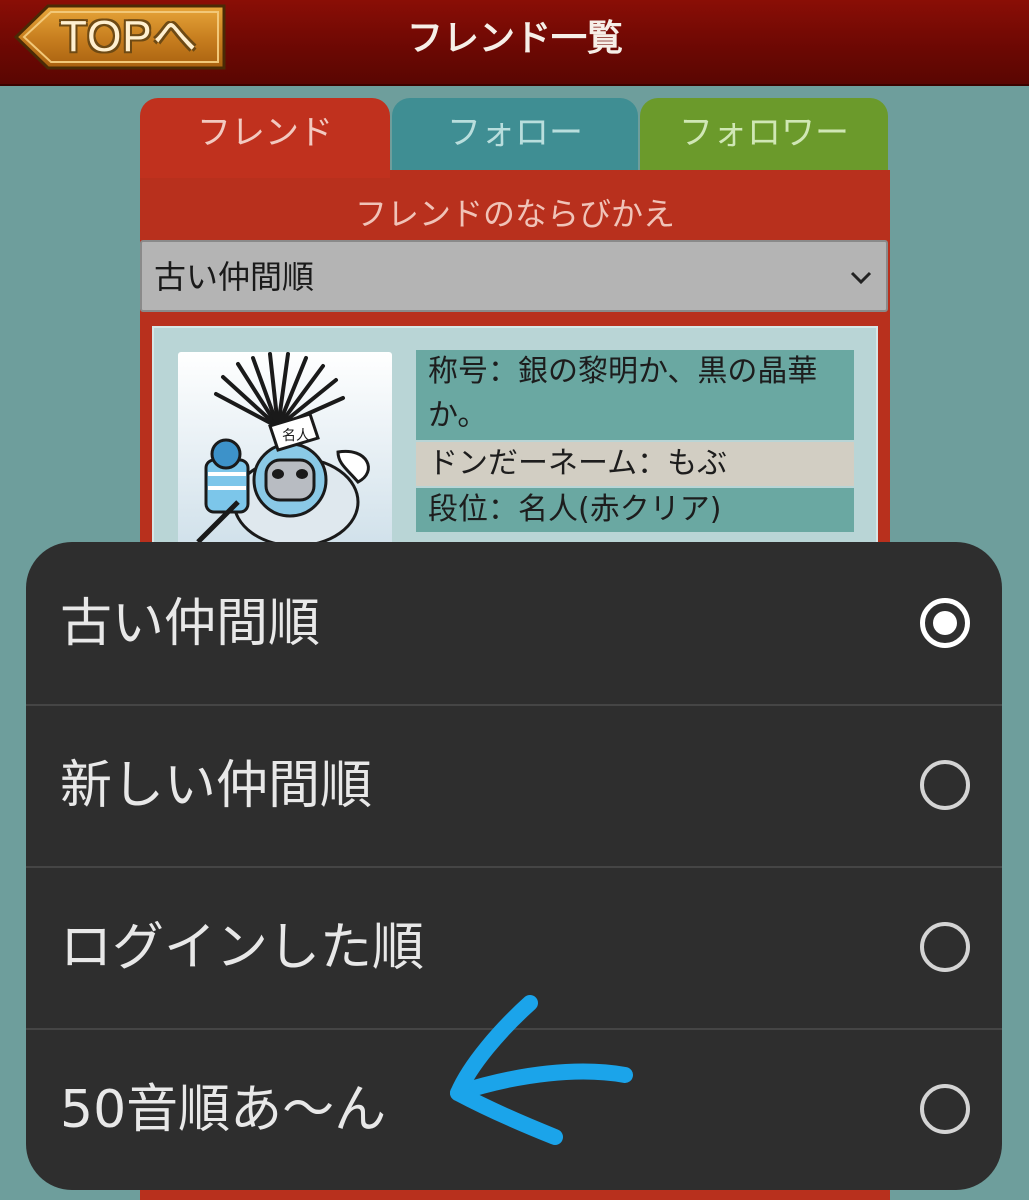 Image resolution: width=1029 pixels, height=1200 pixels. Describe the element at coordinates (514, 38) in the screenshot. I see `page-title: フレンド一覧` at that location.